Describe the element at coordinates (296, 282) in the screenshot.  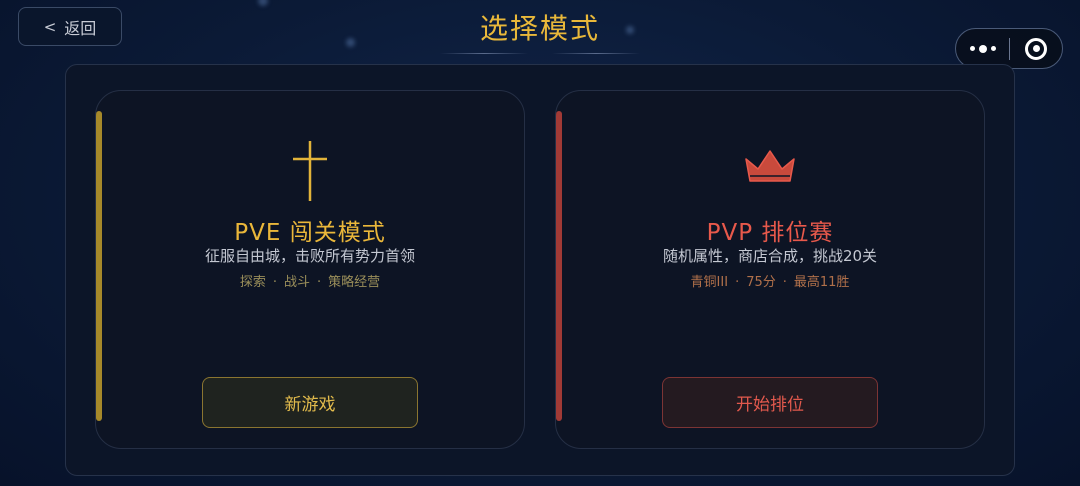
I see `tag: 战斗` at that location.